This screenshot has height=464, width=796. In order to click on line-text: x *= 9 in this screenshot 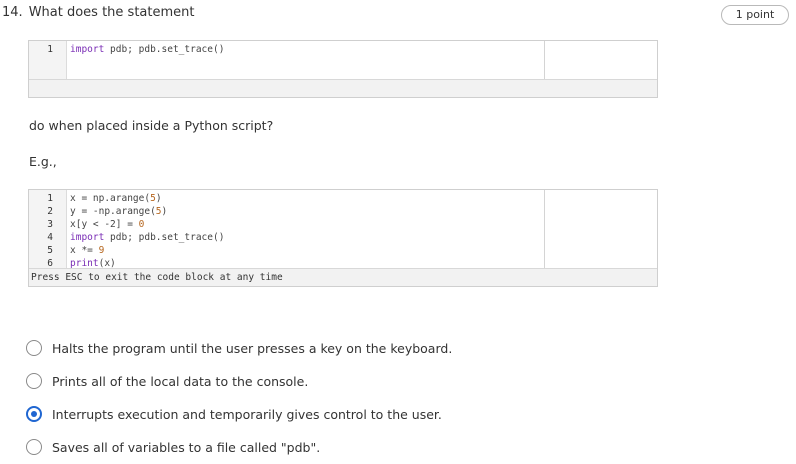, I will do `click(87, 250)`.